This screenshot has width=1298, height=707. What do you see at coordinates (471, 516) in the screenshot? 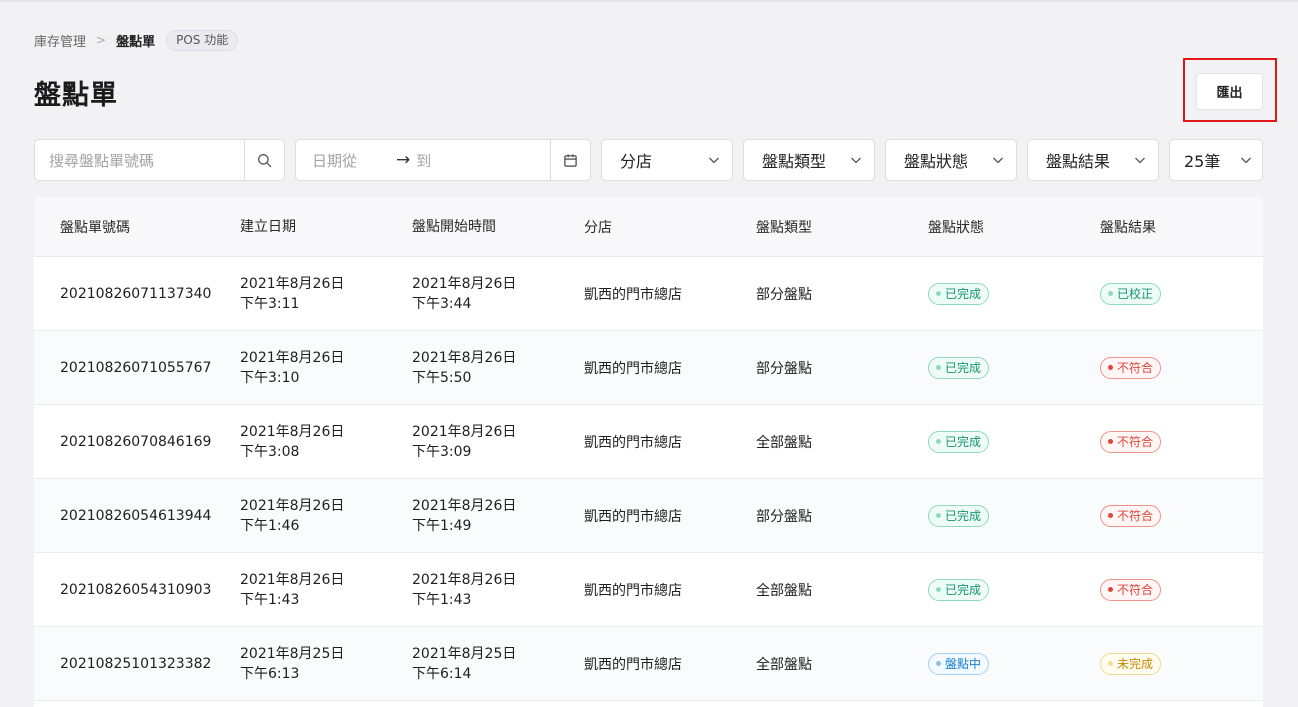
I see `cell-start: 2021年8月26日 下午1:49` at bounding box center [471, 516].